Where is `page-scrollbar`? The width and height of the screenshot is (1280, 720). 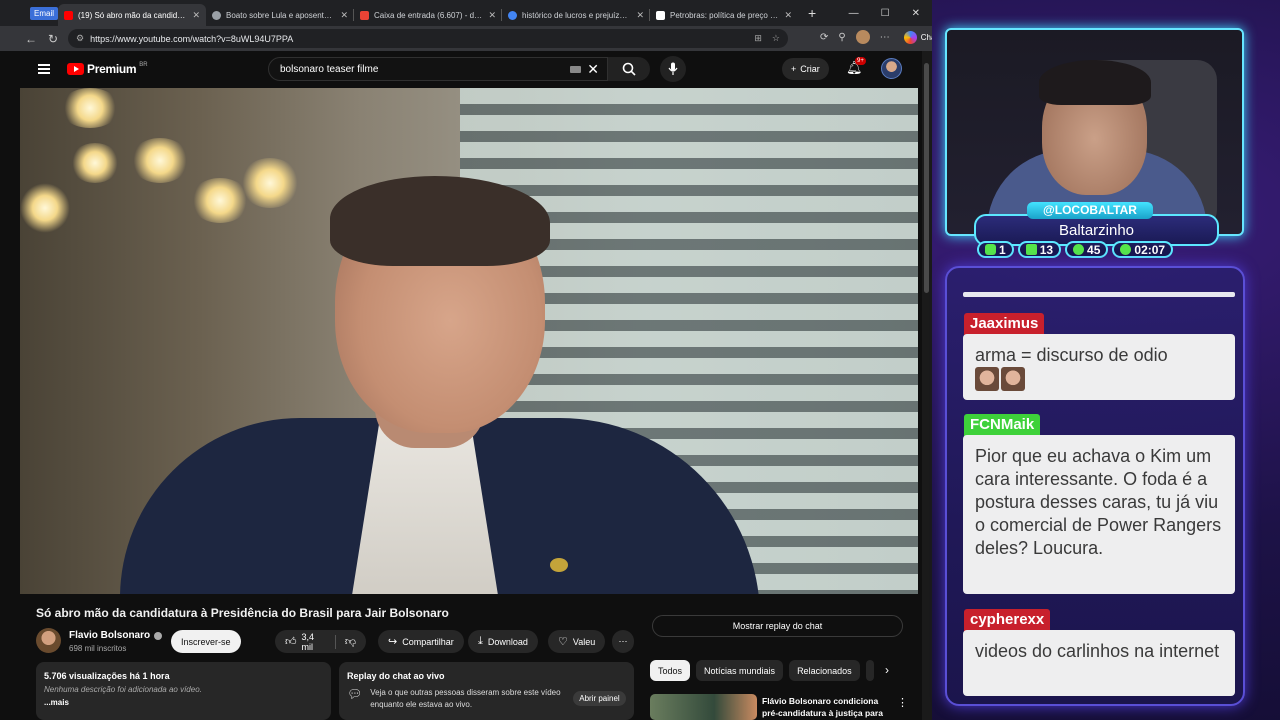 page-scrollbar is located at coordinates (927, 385).